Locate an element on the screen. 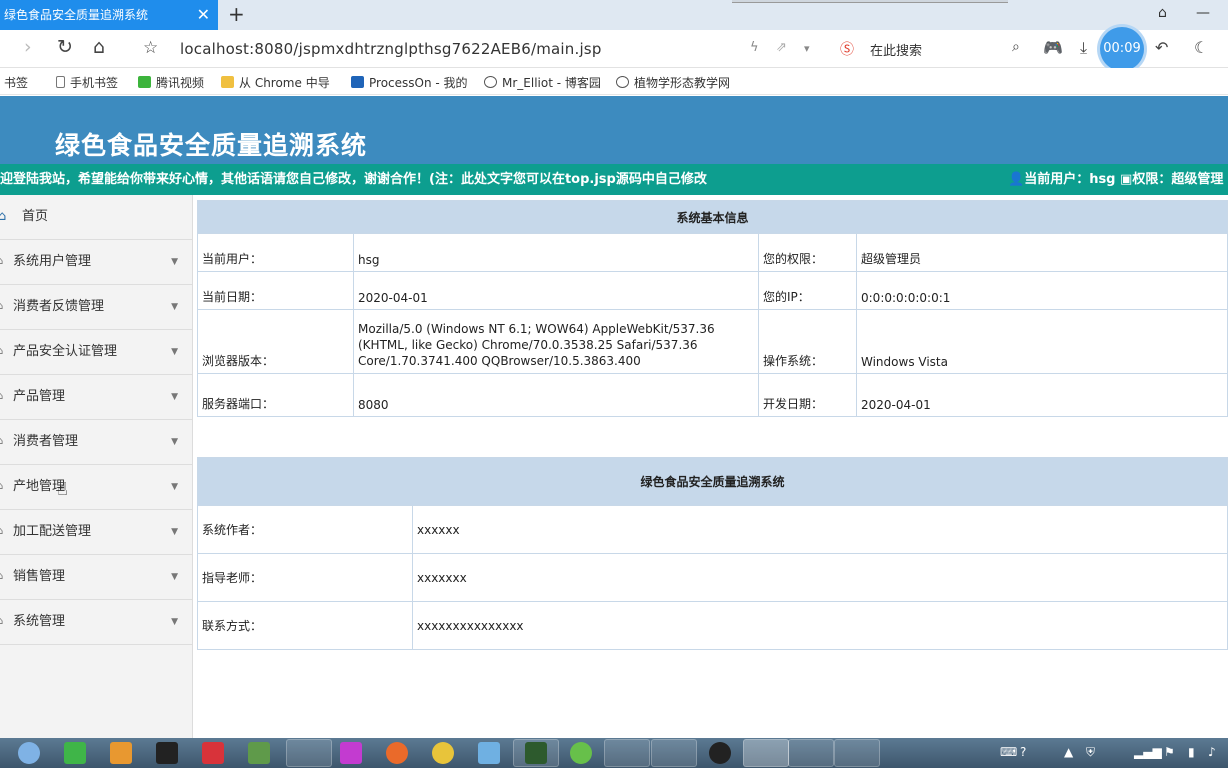 Image resolution: width=1228 pixels, height=768 pixels. gamepad-icon: 🎮 is located at coordinates (1053, 47).